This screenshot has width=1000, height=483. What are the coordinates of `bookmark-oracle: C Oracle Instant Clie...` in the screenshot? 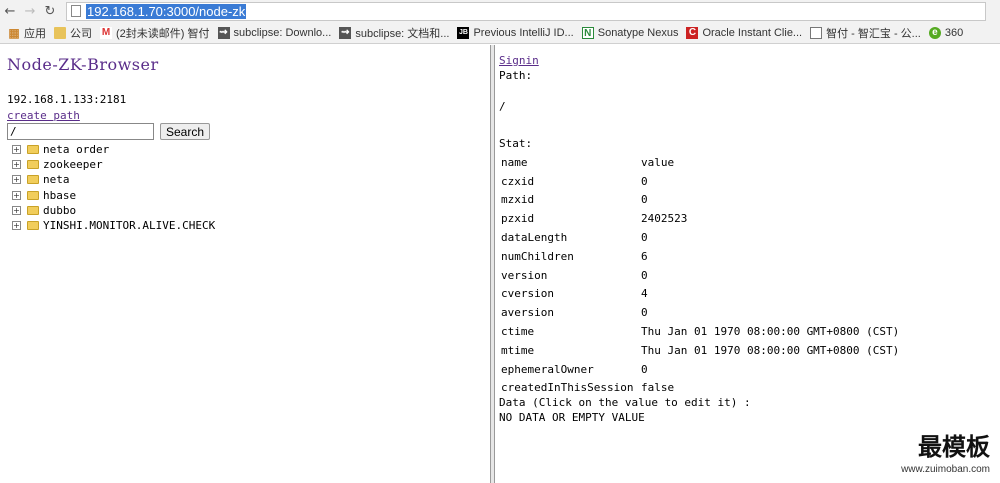 It's located at (744, 32).